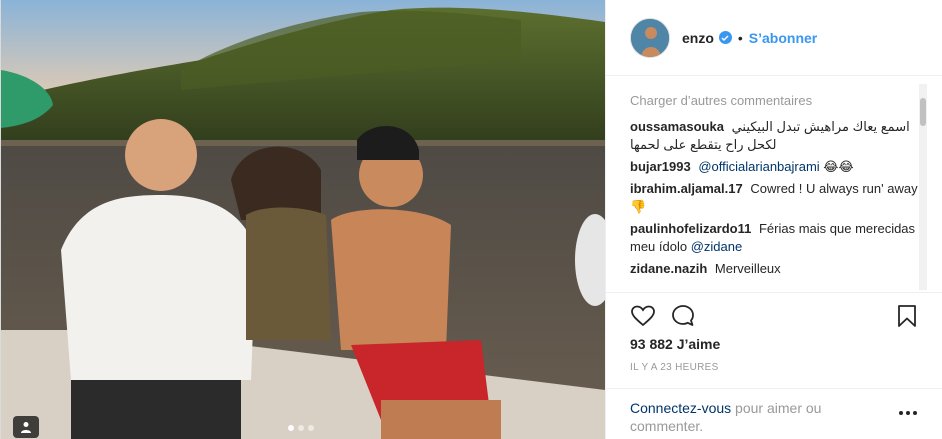 The image size is (942, 439). Describe the element at coordinates (776, 101) in the screenshot. I see `load-more-comments-button: Charger d’autres commentaires` at that location.